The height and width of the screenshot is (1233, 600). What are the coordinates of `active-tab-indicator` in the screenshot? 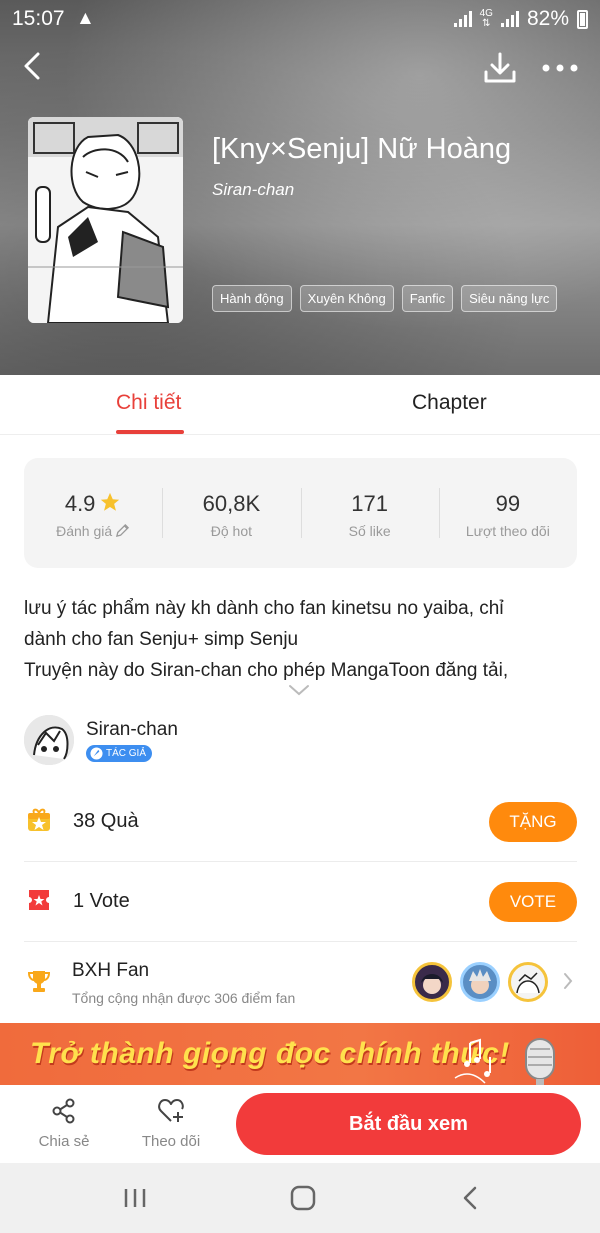 It's located at (150, 432).